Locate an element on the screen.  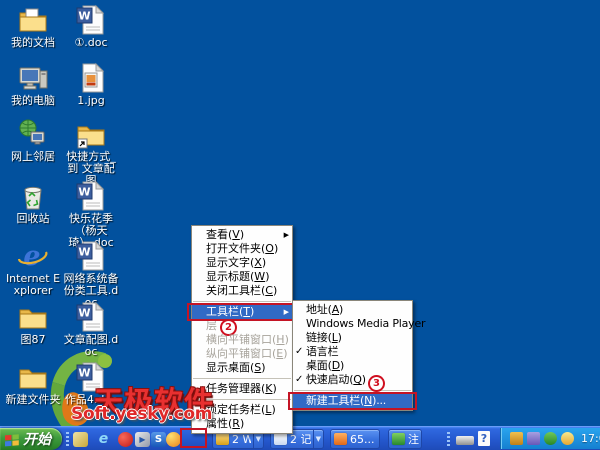
desktop-icon-network-places: 网上邻居 is located at coordinates (33, 140).